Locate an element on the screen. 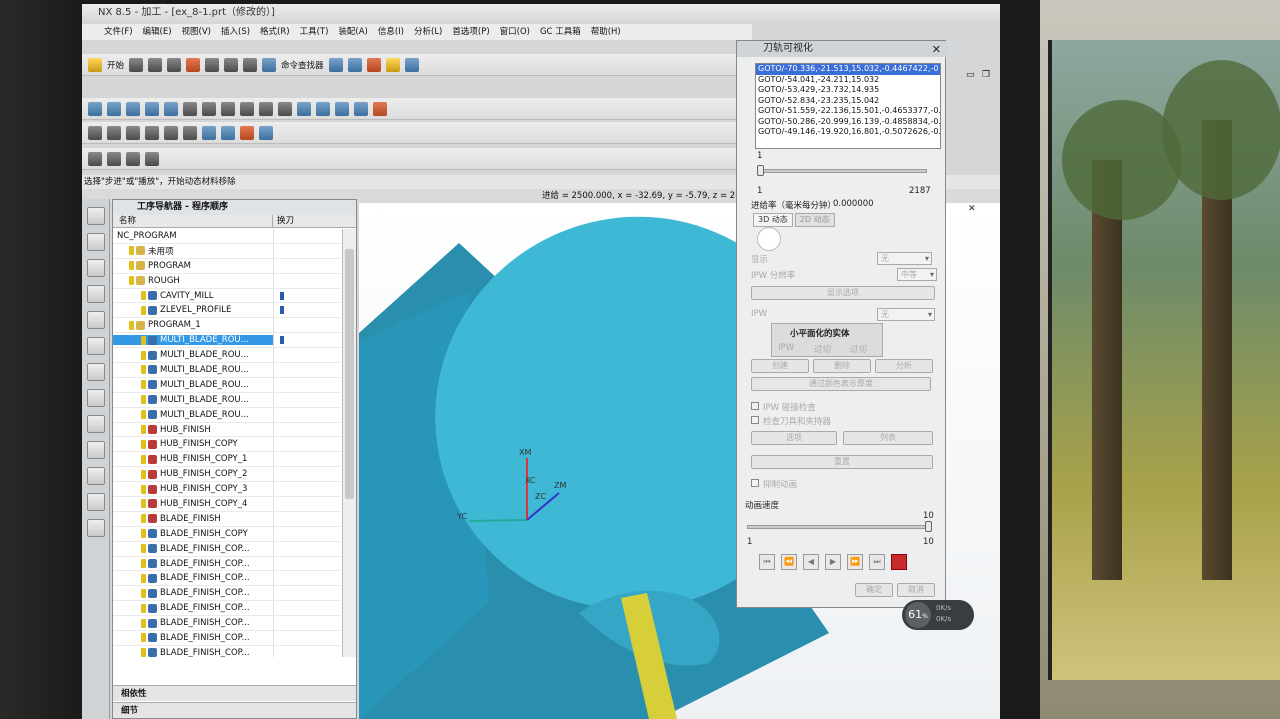 The height and width of the screenshot is (719, 1280). create-operation-icon is located at coordinates (171, 108).